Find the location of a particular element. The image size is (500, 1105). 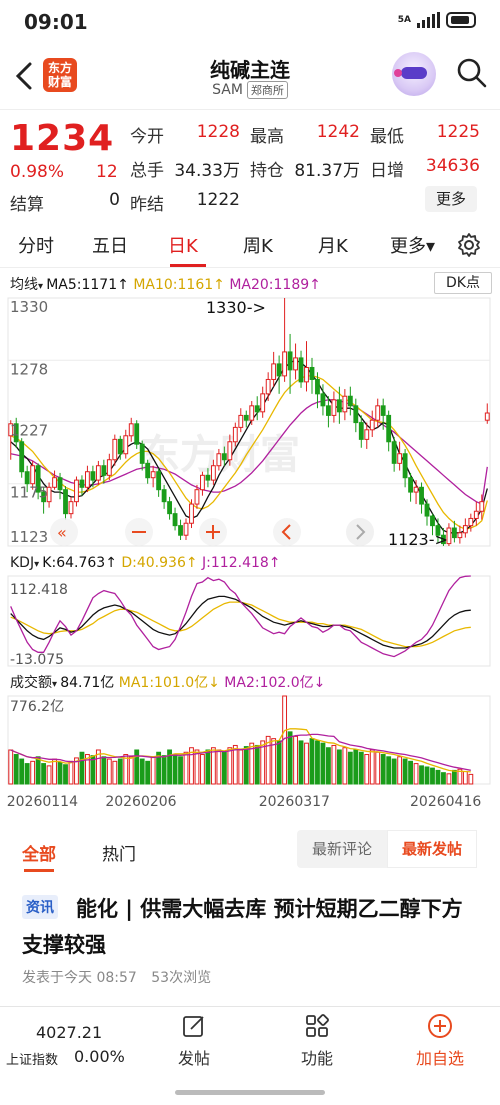

change-value: 12 is located at coordinates (107, 172).